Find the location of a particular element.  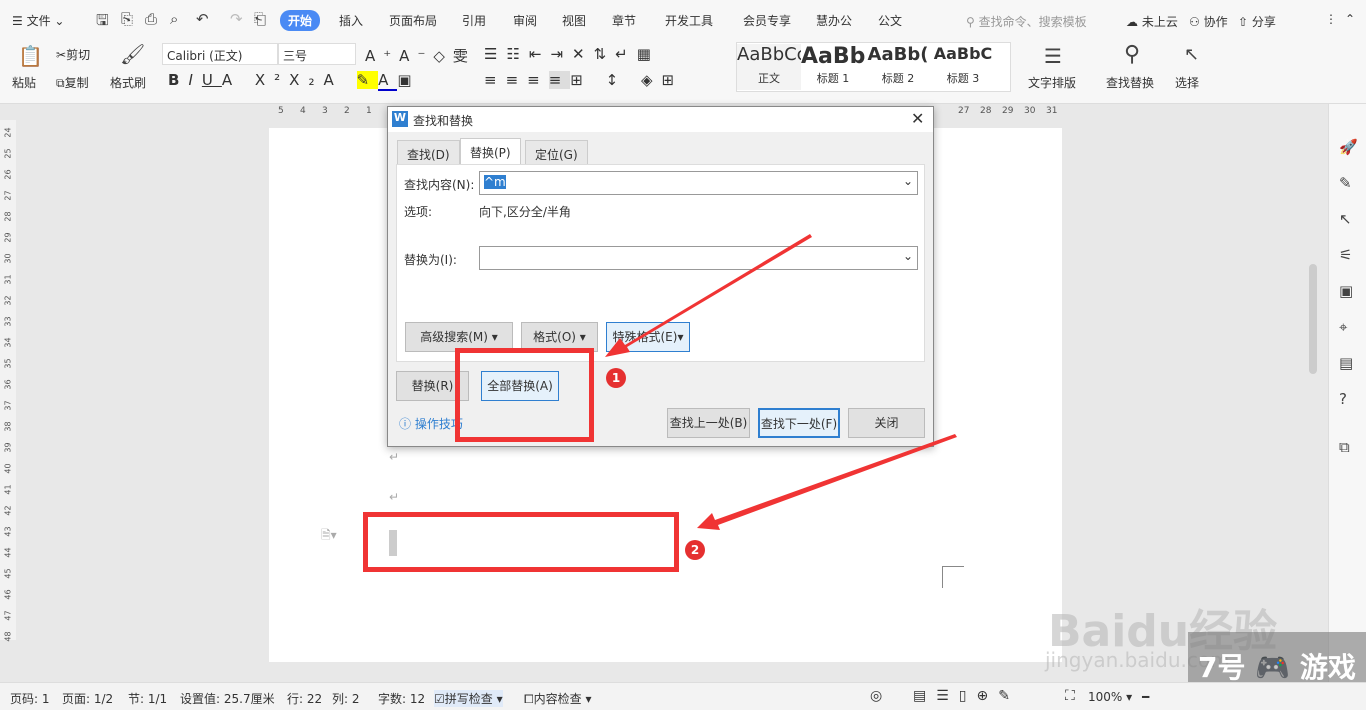

status-pages: 页面: 1/2 is located at coordinates (88, 699).